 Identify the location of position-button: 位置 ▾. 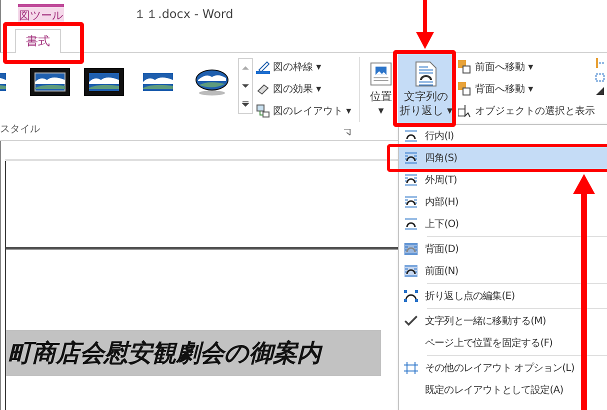
(381, 90).